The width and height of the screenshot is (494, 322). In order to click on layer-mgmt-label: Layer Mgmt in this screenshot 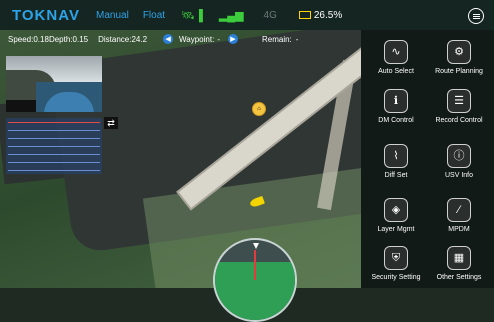, I will do `click(396, 229)`.